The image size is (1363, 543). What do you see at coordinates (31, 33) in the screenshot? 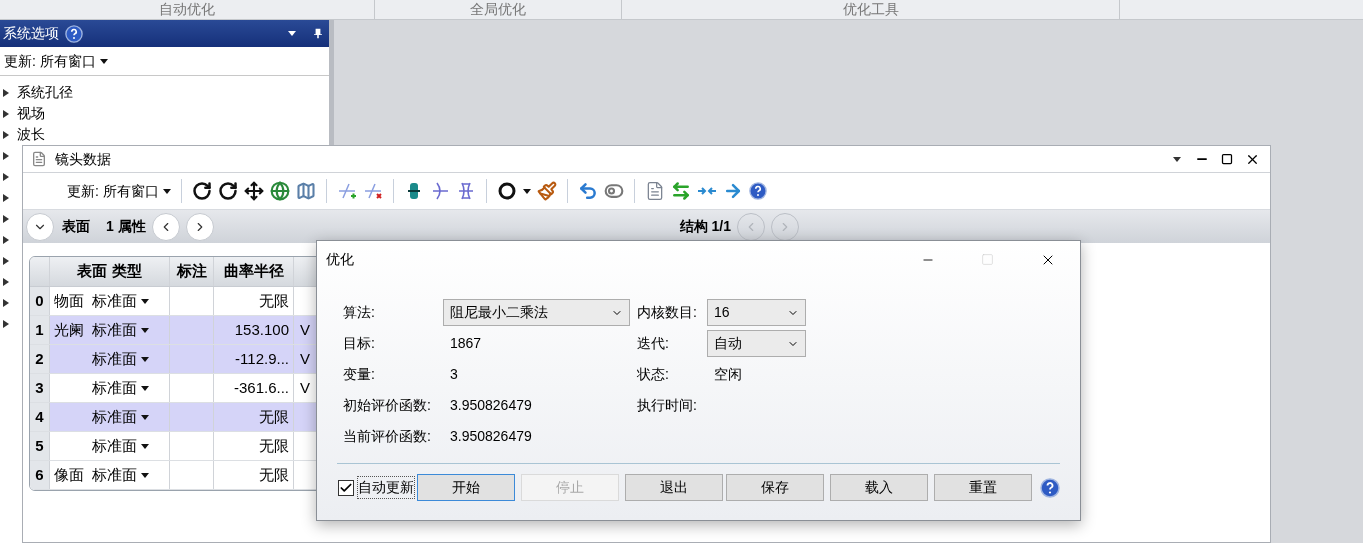
I see `panel-title: 系统选项` at bounding box center [31, 33].